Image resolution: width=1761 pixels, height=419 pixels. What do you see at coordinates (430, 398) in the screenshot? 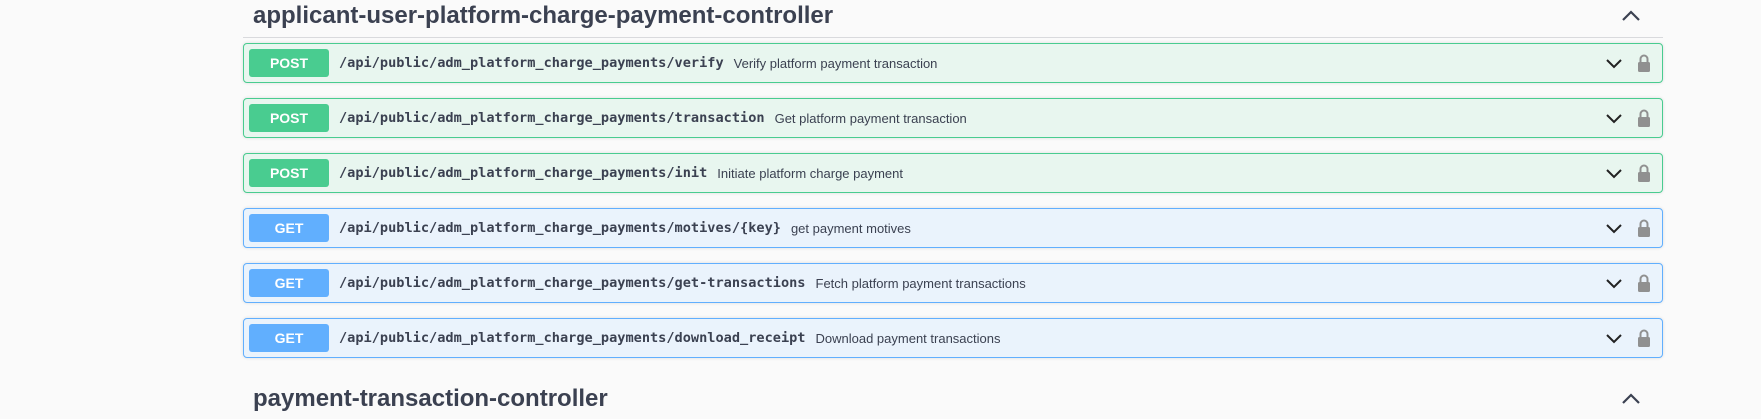
I see `section-title: payment-transaction-controller` at bounding box center [430, 398].